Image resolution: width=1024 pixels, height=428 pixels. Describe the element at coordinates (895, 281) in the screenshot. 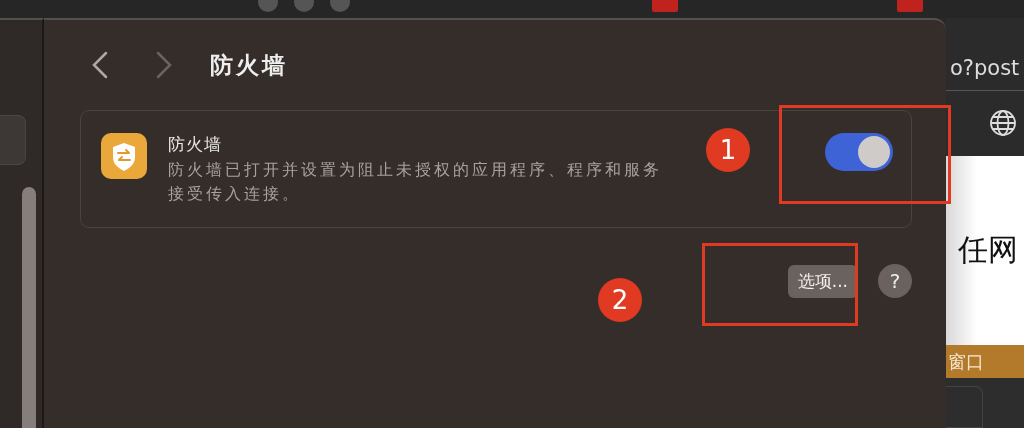

I see `help-button: ?` at that location.